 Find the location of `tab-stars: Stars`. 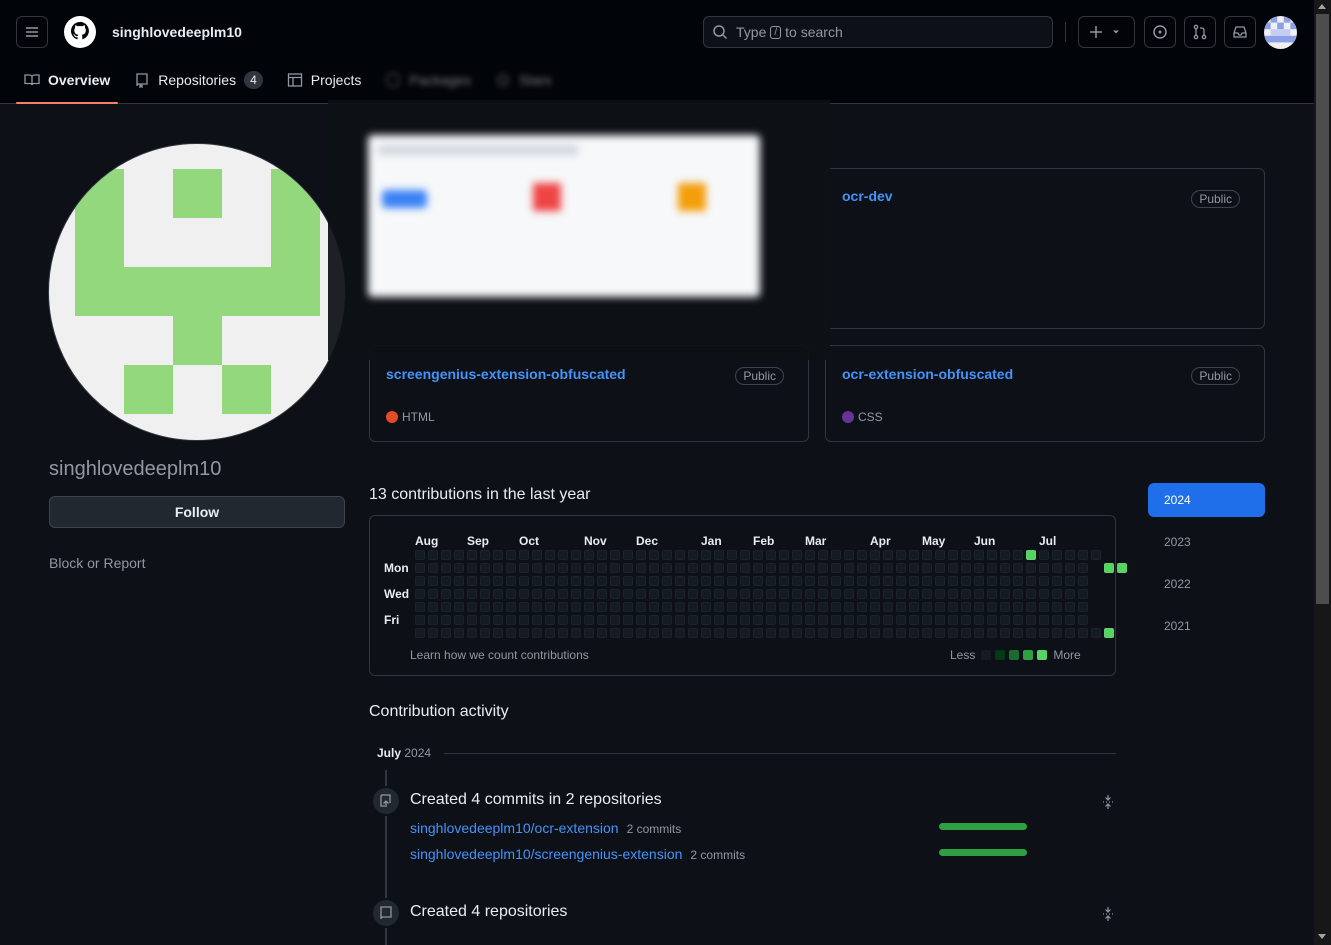

tab-stars: Stars is located at coordinates (523, 80).